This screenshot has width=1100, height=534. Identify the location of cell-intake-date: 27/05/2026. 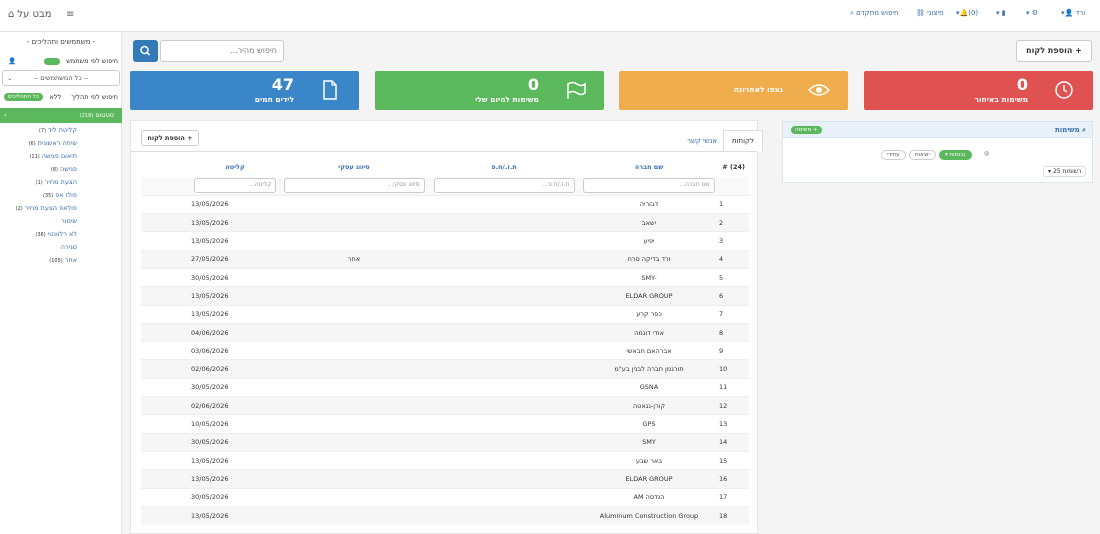
(235, 259).